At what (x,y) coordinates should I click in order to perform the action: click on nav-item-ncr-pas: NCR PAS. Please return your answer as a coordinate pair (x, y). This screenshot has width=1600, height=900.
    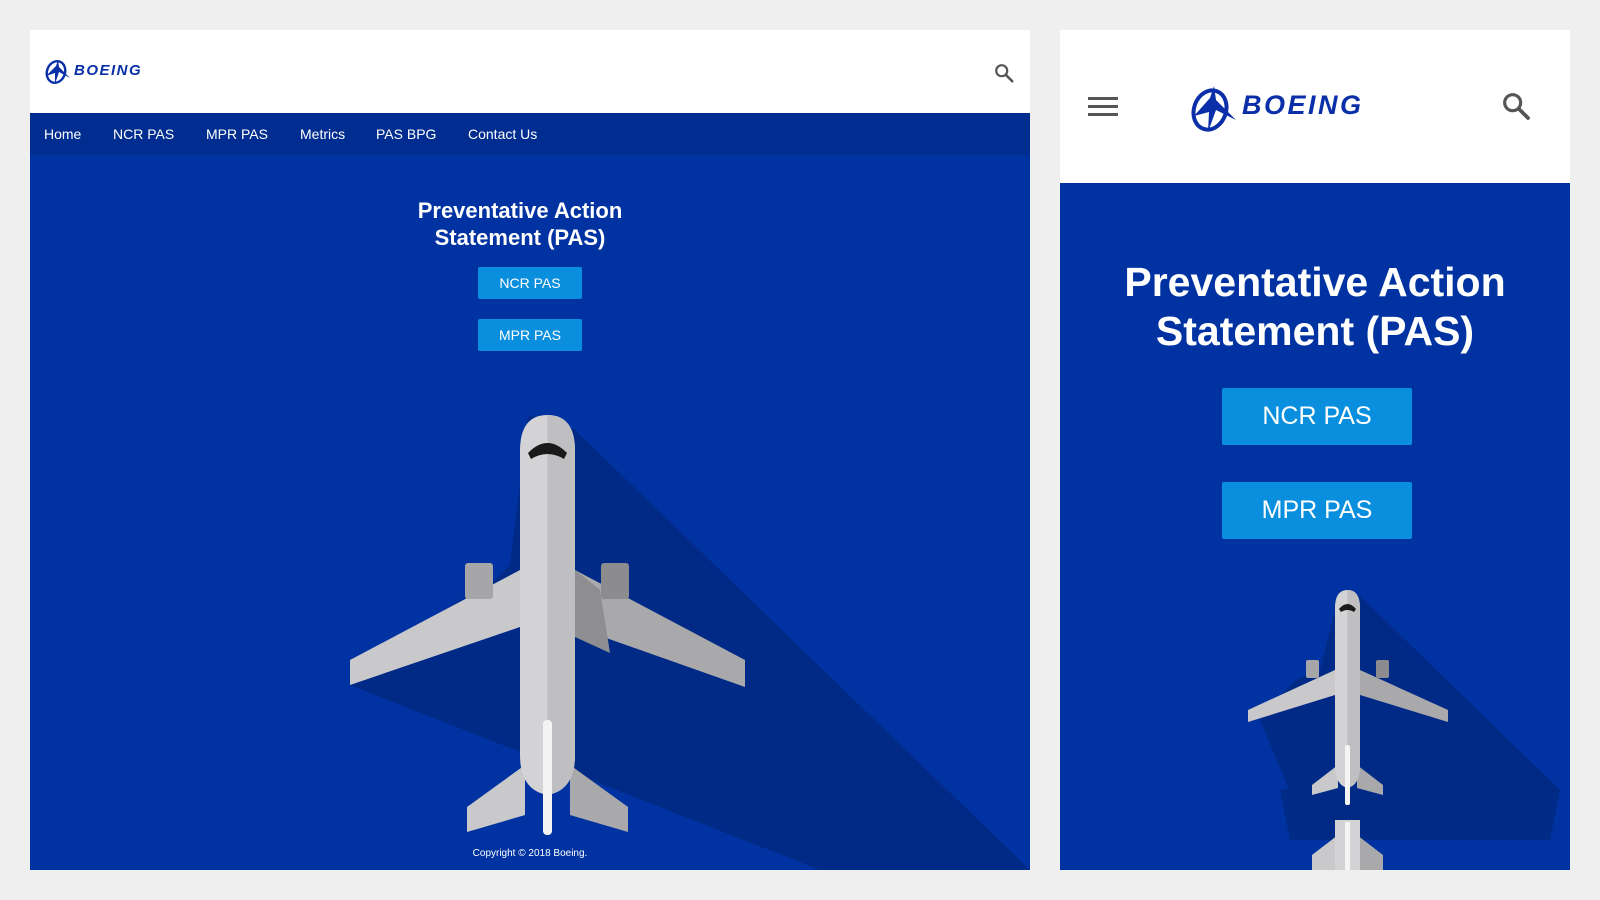
    Looking at the image, I should click on (143, 134).